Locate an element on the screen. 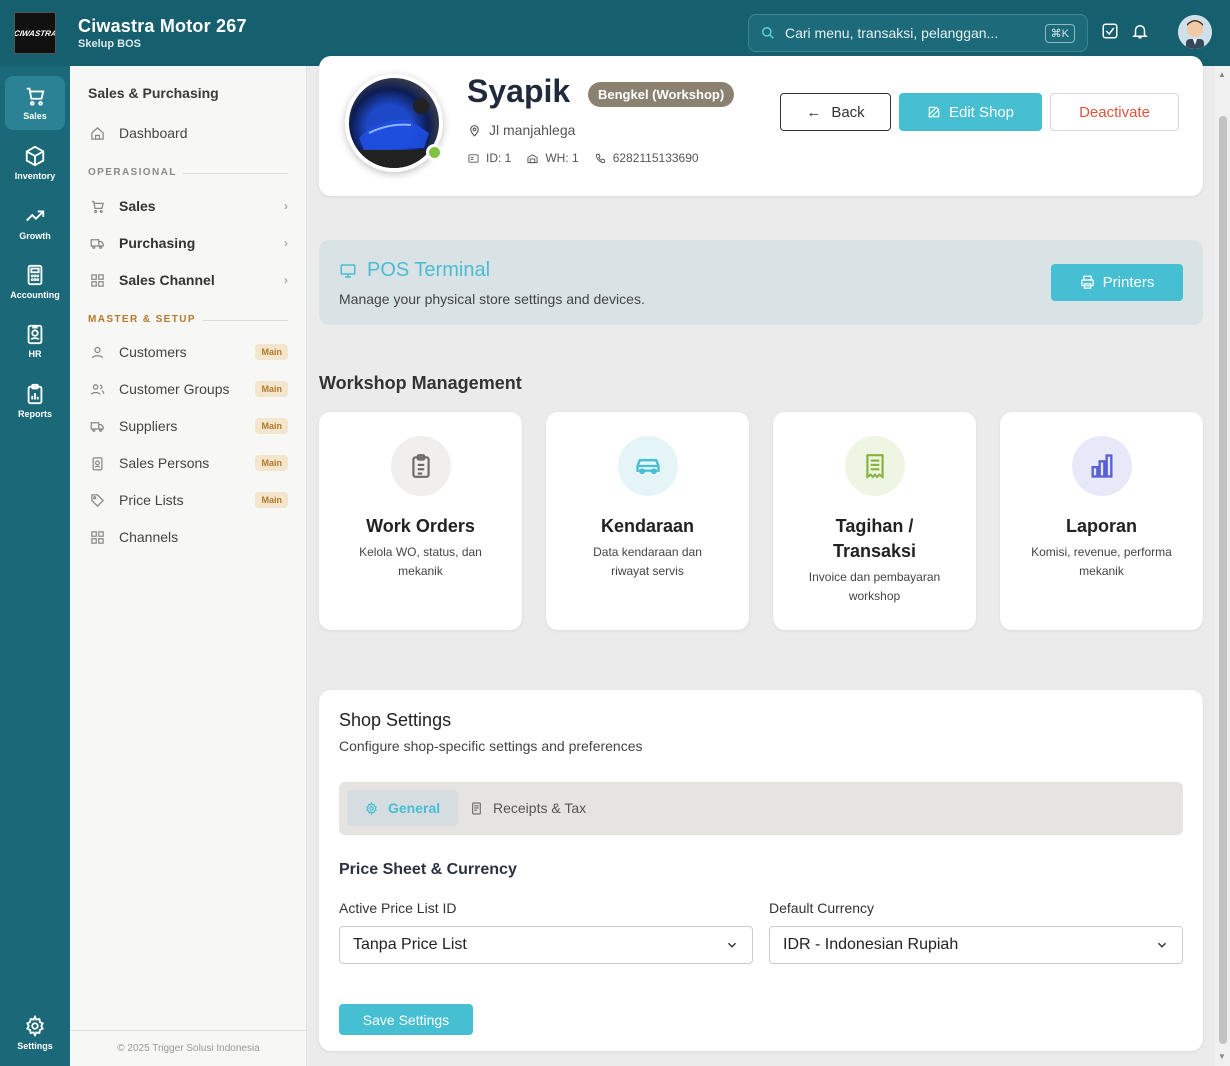 The width and height of the screenshot is (1230, 1066). sidebar-item-purchasing: Purchasing › is located at coordinates (189, 243).